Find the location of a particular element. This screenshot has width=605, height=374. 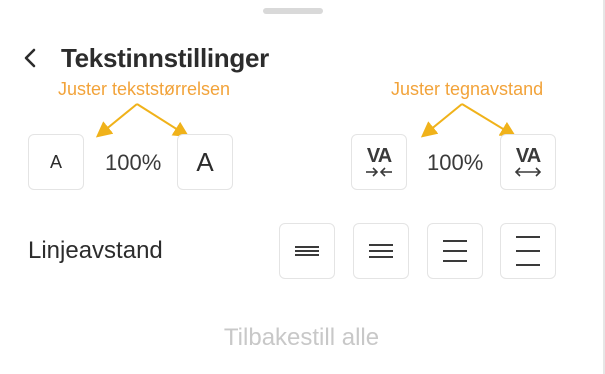

line-spacing-wide-icon is located at coordinates (528, 251).